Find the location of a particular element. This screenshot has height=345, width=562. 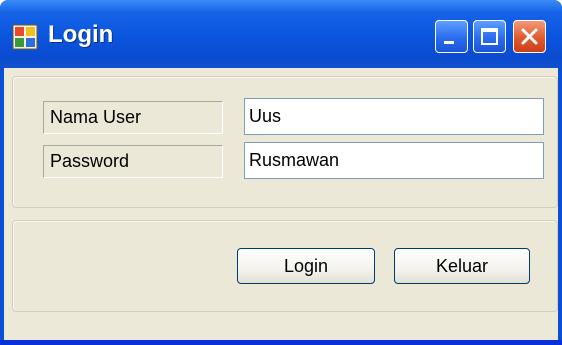

maximize-icon is located at coordinates (489, 36).